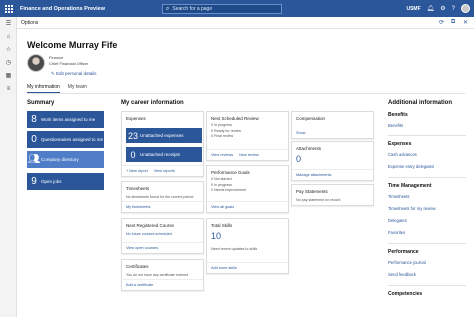 The width and height of the screenshot is (474, 317). I want to click on card-title: Pay Statements, so click(312, 191).